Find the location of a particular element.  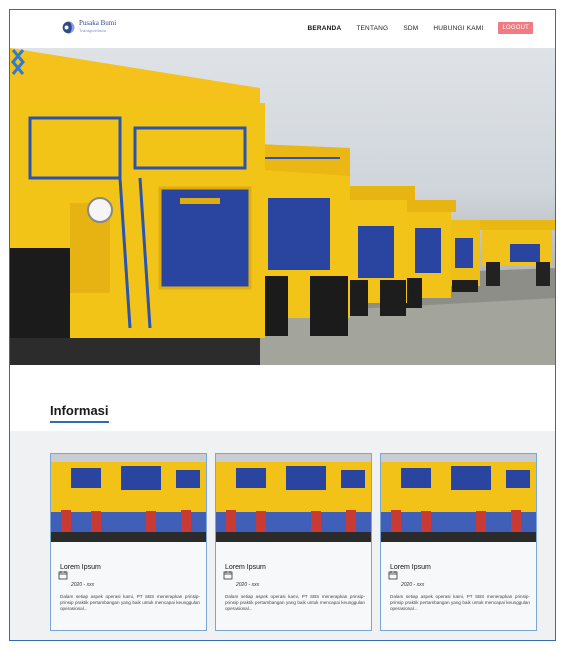

section-title-underline is located at coordinates (79, 422).